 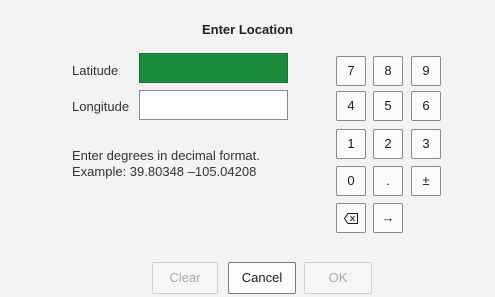 I want to click on key-3: 3, so click(x=426, y=144).